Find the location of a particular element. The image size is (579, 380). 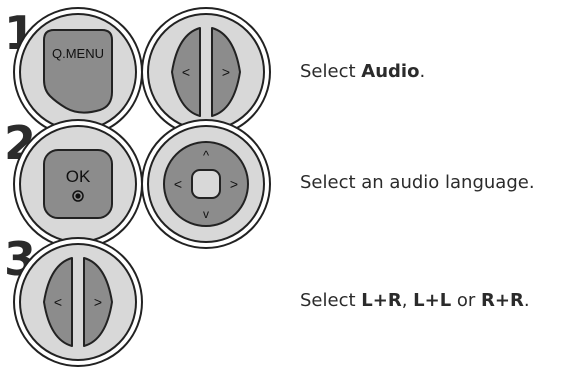

chevron-down-icon: v is located at coordinates (206, 214).